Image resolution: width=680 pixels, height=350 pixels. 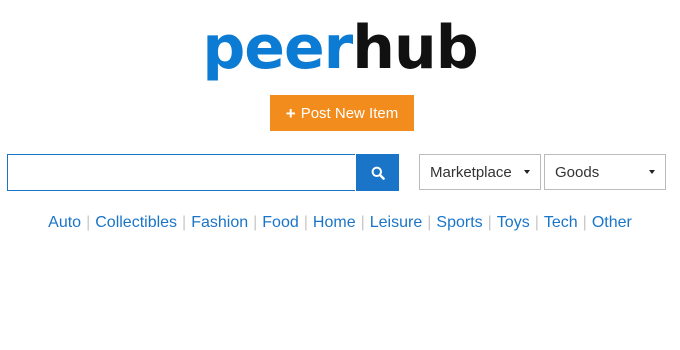 I want to click on category-link-sports: Sports, so click(x=459, y=222).